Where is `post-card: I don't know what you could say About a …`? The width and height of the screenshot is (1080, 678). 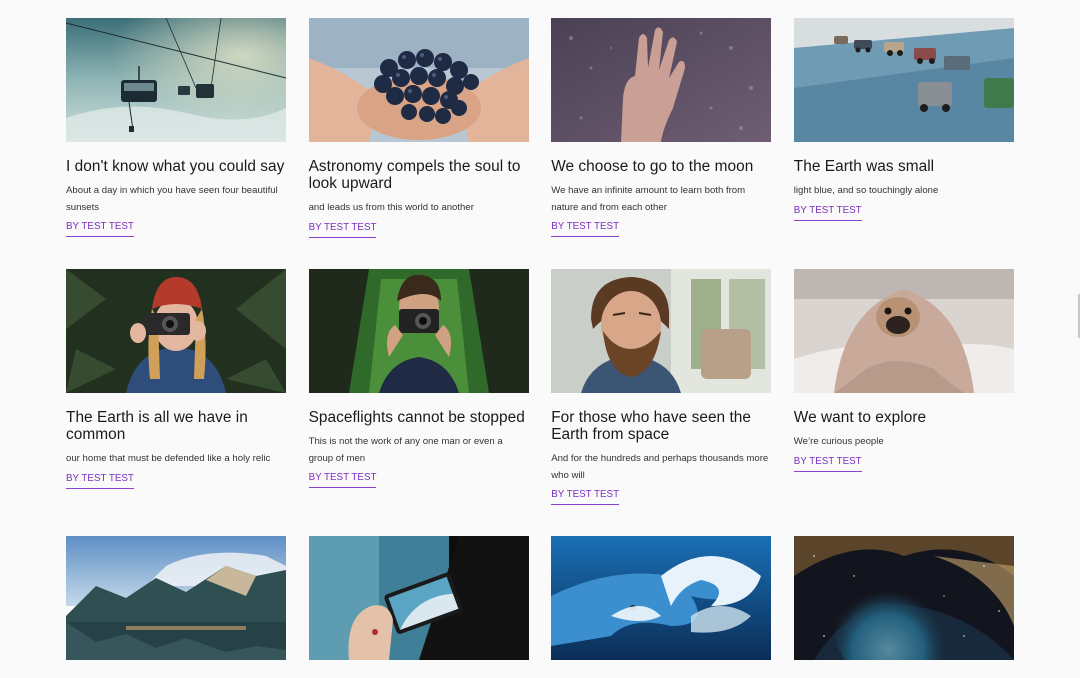
post-card: I don't know what you could say About a … is located at coordinates (176, 143).